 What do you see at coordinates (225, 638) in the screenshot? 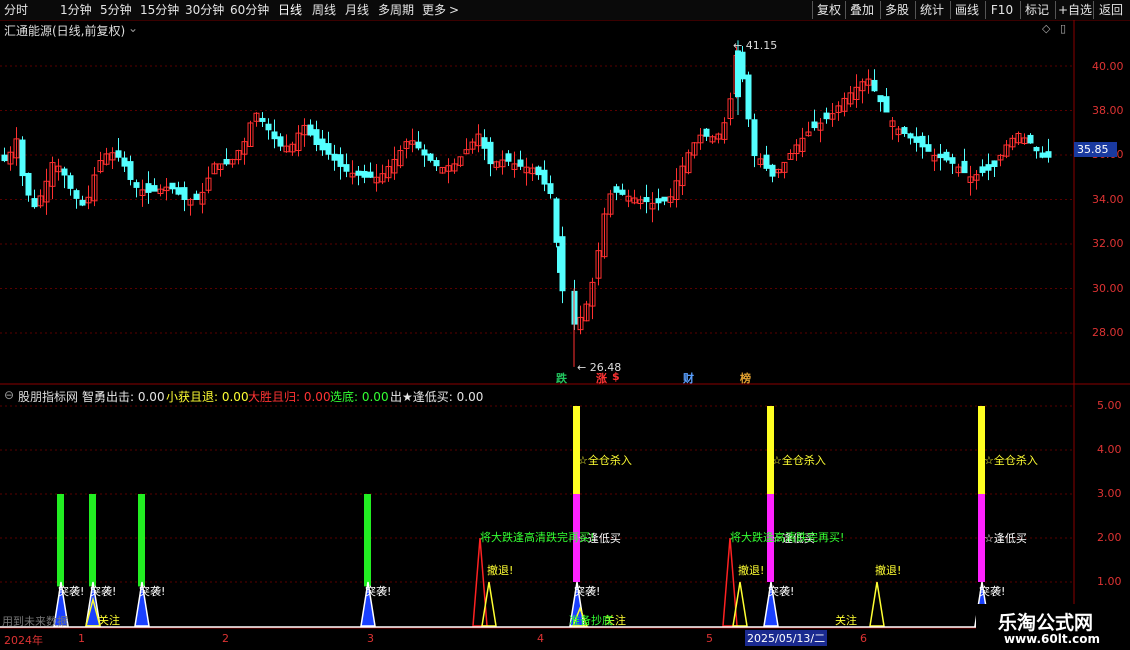
I see `time-label: 2` at bounding box center [225, 638].